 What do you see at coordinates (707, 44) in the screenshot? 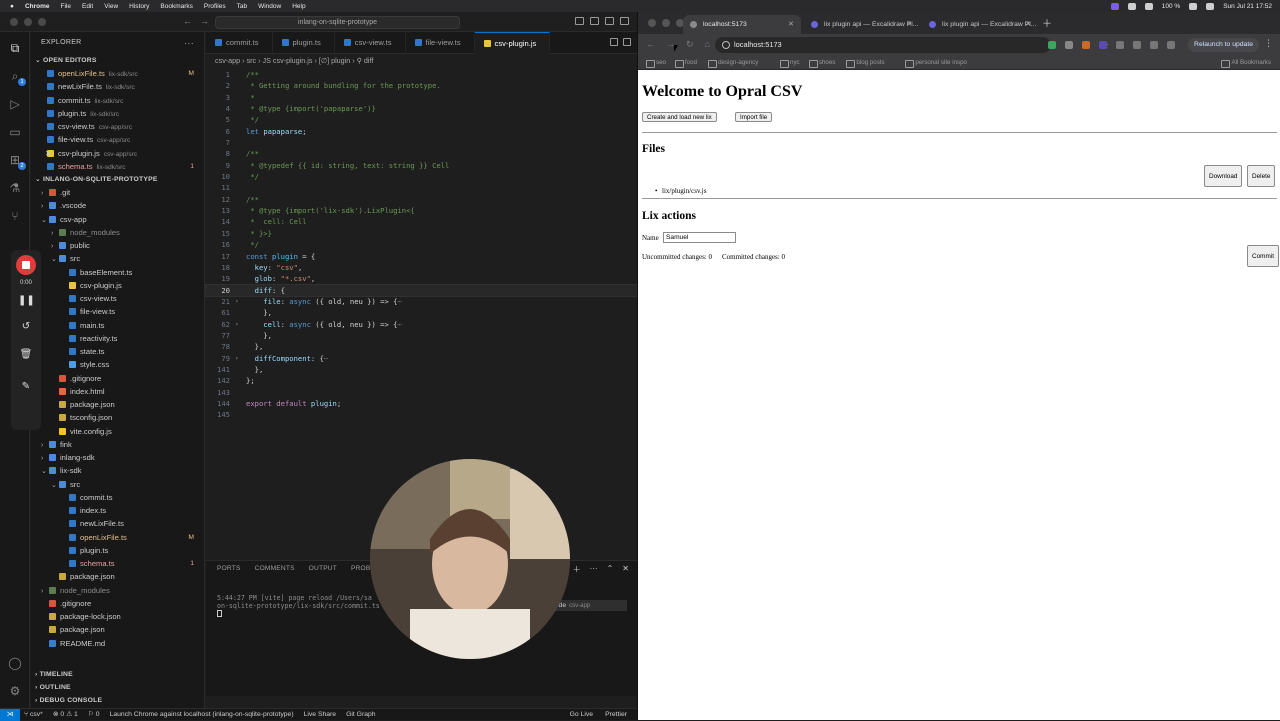
I see `home-icon: ⌂` at bounding box center [707, 44].